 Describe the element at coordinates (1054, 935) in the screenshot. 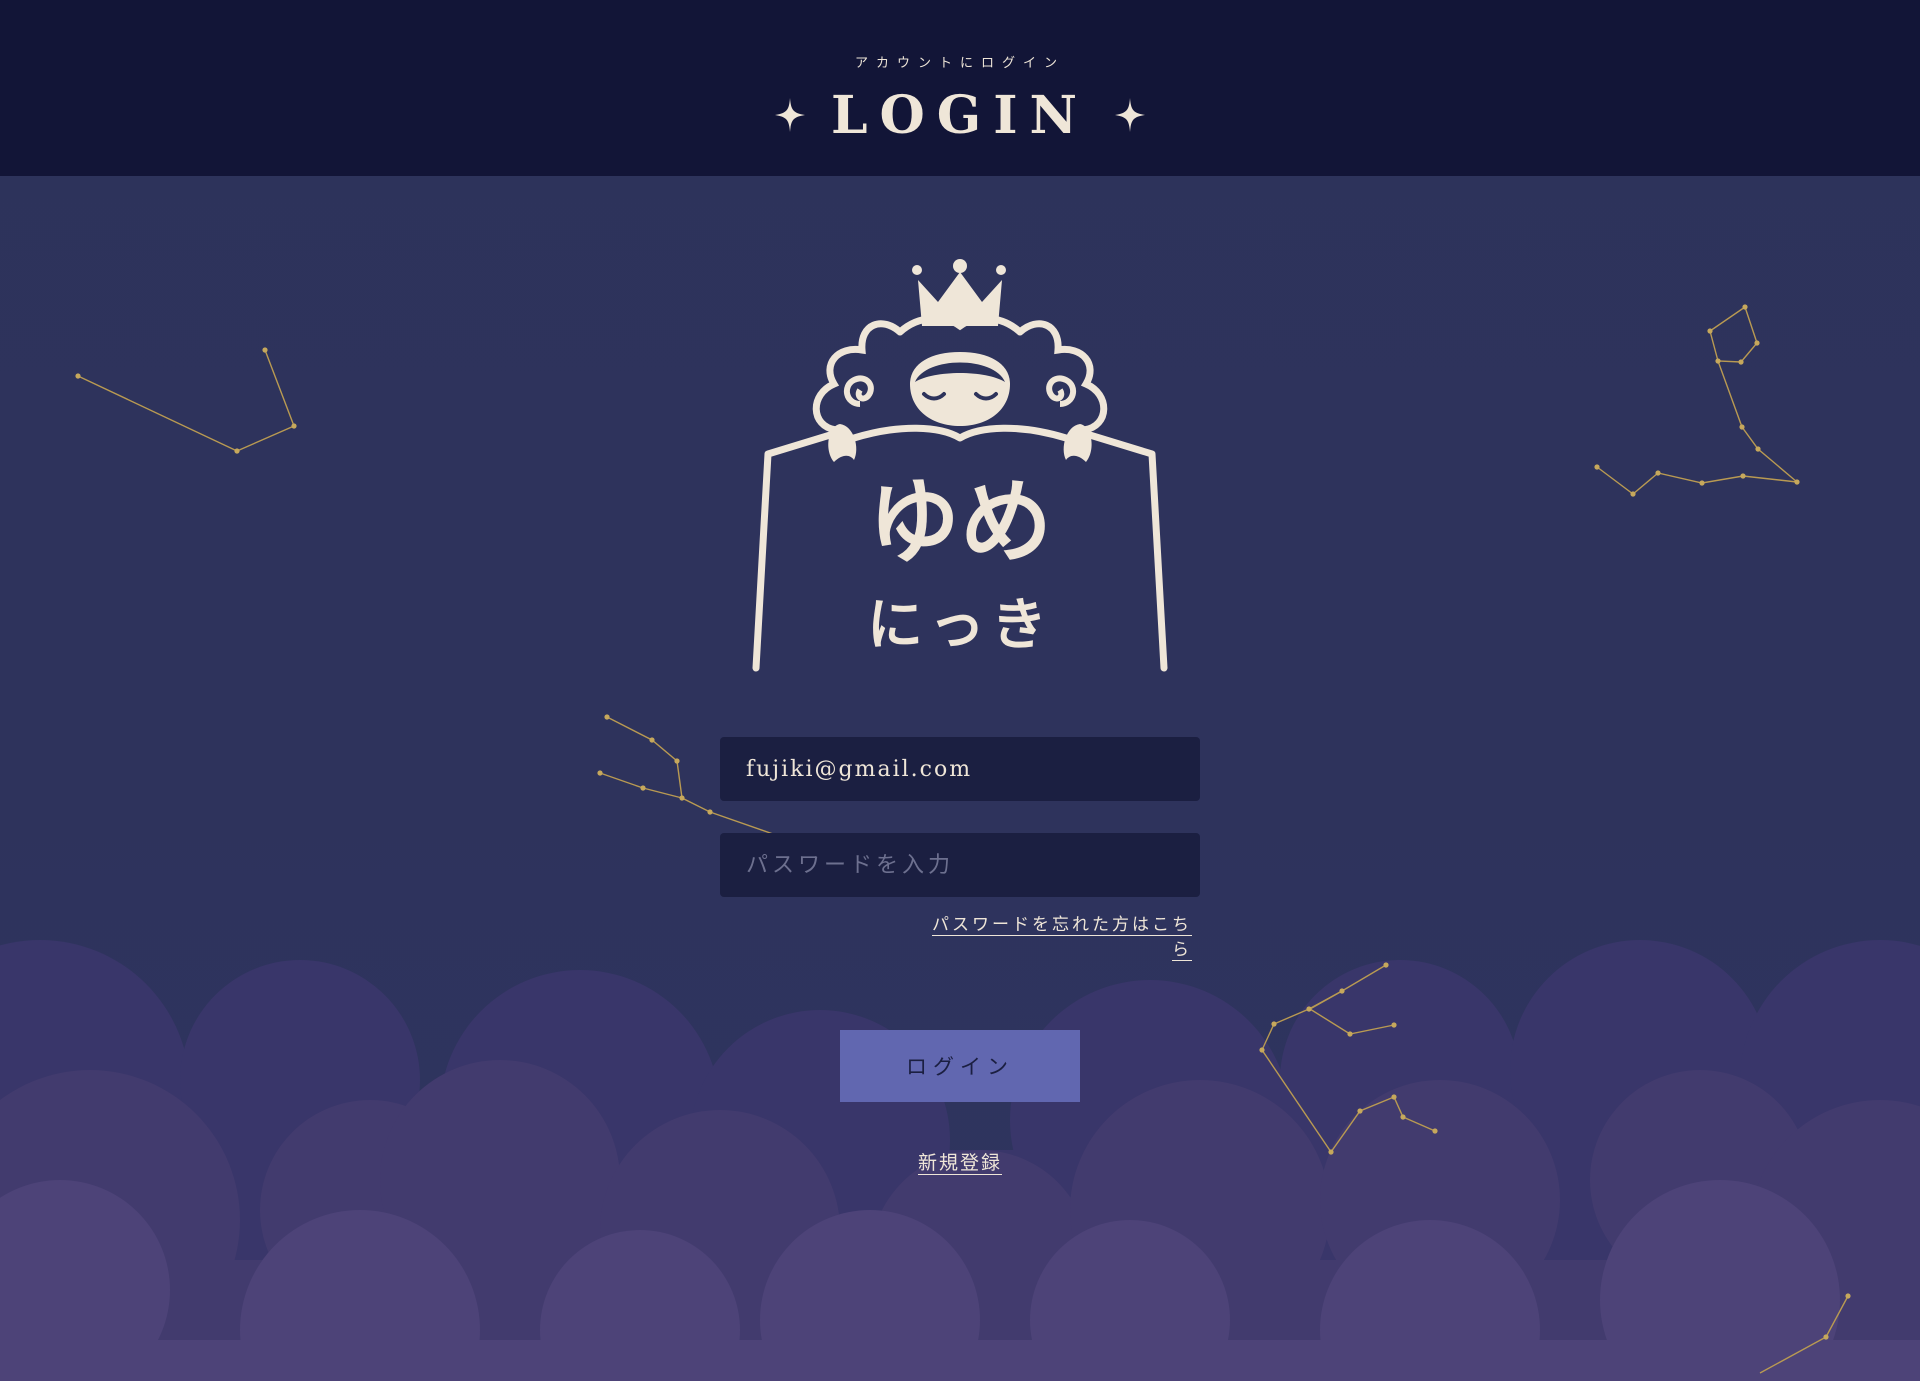

I see `forgot-password-link: パスワードを忘れた方はこちら` at that location.